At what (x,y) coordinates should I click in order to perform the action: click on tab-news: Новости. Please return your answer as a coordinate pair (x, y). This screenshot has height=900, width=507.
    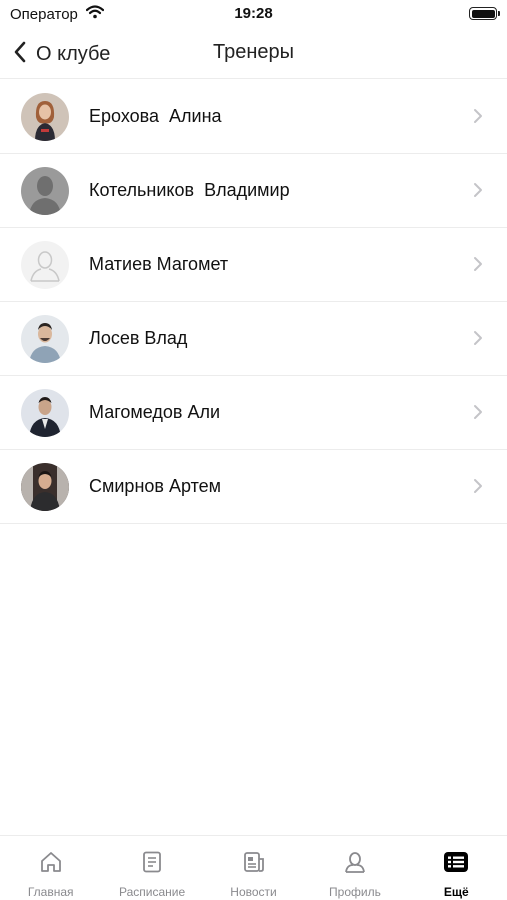
    Looking at the image, I should click on (253, 868).